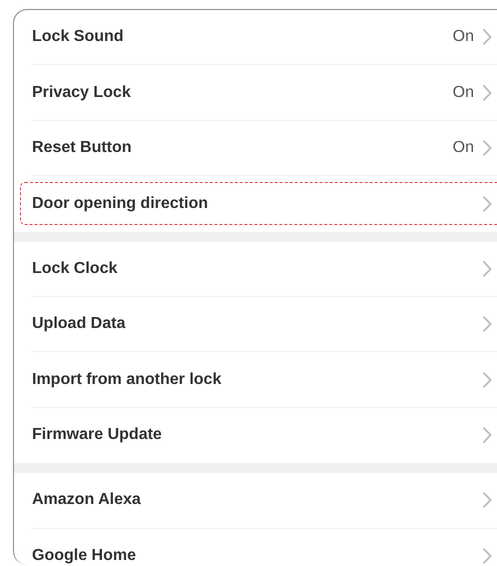 This screenshot has width=497, height=566. I want to click on settings-row: Lock Clock, so click(264, 269).